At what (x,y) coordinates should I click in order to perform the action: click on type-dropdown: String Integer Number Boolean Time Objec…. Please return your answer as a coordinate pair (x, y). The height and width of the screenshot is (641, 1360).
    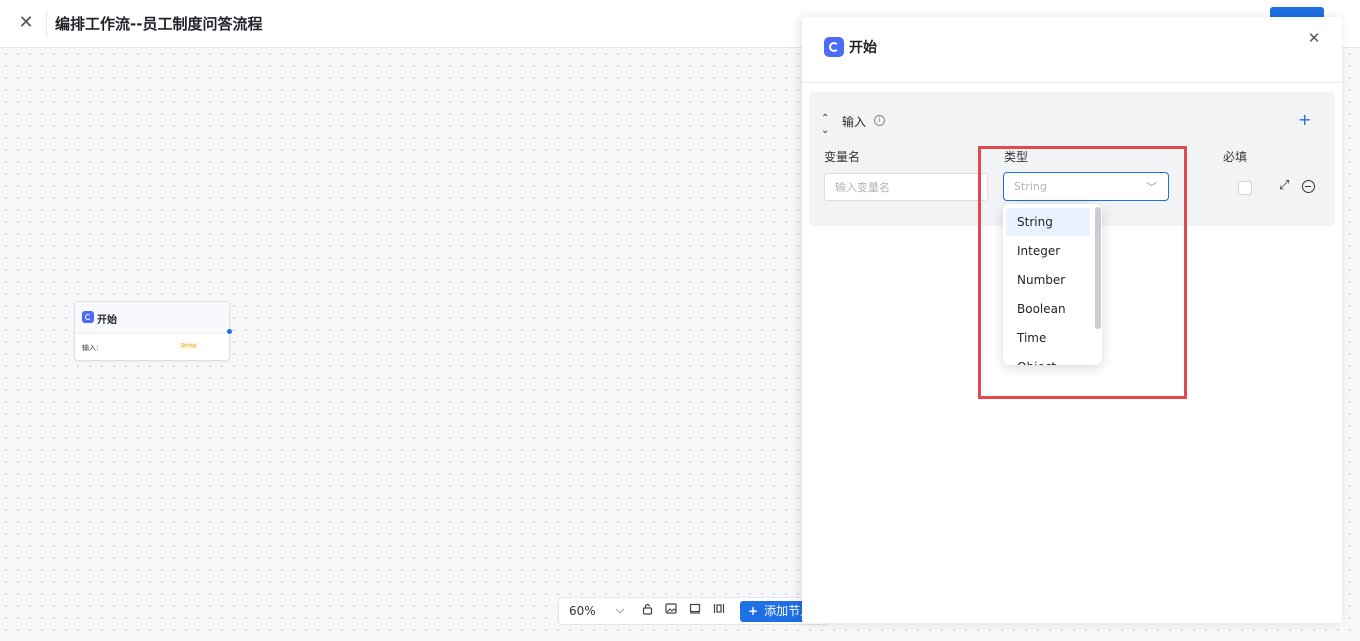
    Looking at the image, I should click on (1052, 284).